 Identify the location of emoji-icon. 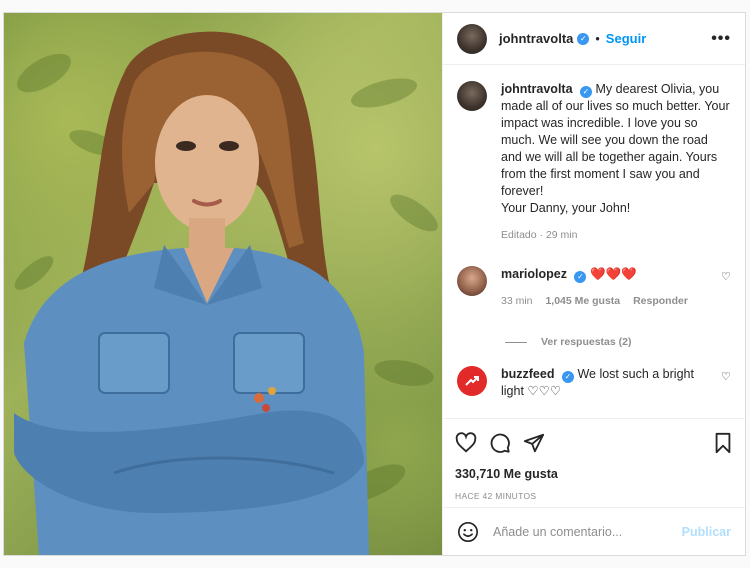
(468, 532).